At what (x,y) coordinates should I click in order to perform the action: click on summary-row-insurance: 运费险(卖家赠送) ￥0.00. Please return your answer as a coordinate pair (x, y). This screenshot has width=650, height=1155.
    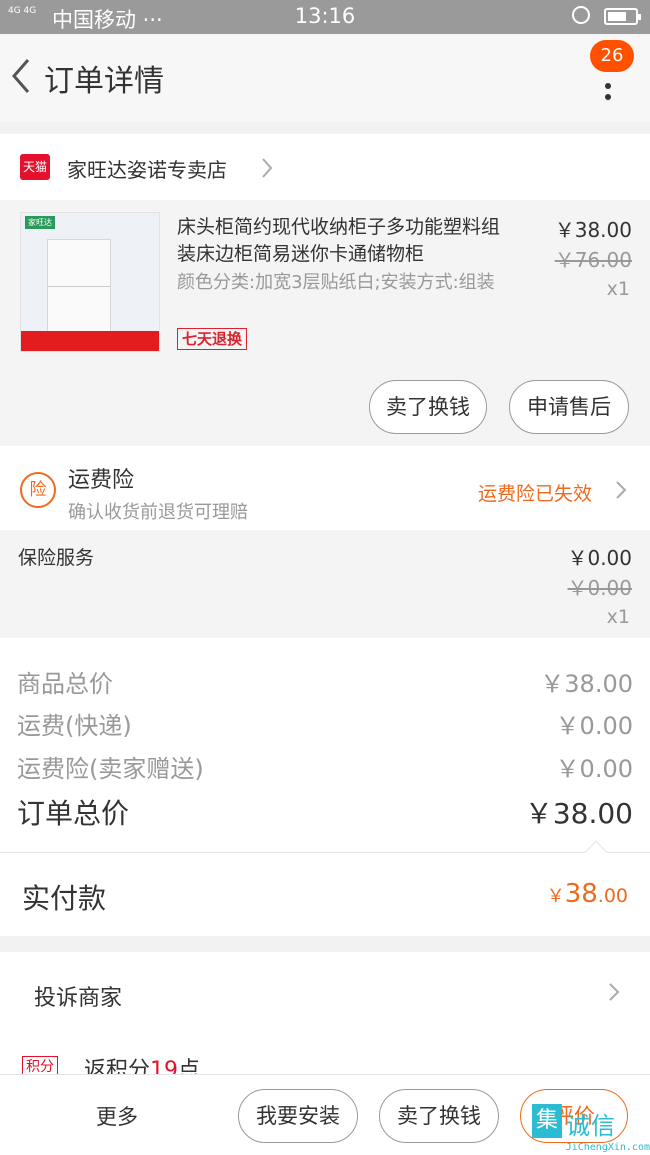
    Looking at the image, I should click on (325, 770).